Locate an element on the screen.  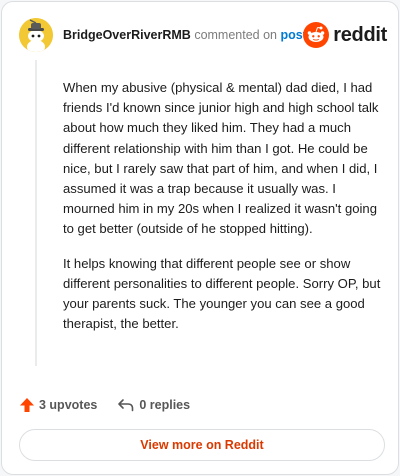
replies-button: 0 replies is located at coordinates (153, 405).